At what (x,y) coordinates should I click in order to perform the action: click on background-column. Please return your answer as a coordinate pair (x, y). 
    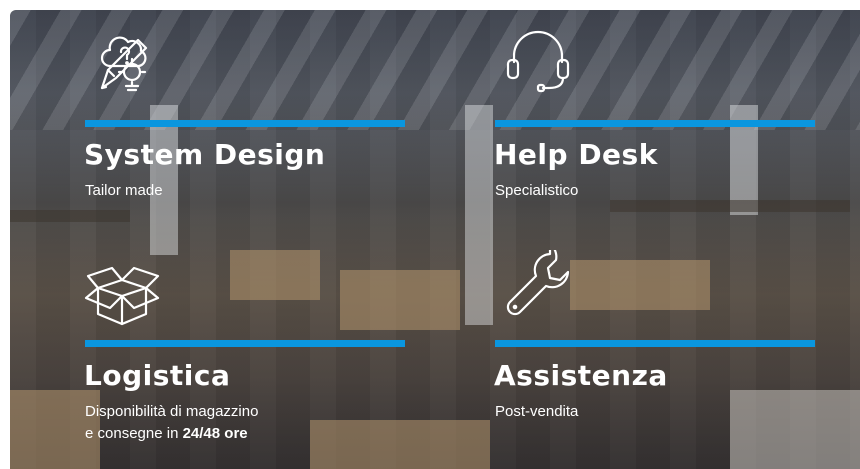
    Looking at the image, I should click on (479, 215).